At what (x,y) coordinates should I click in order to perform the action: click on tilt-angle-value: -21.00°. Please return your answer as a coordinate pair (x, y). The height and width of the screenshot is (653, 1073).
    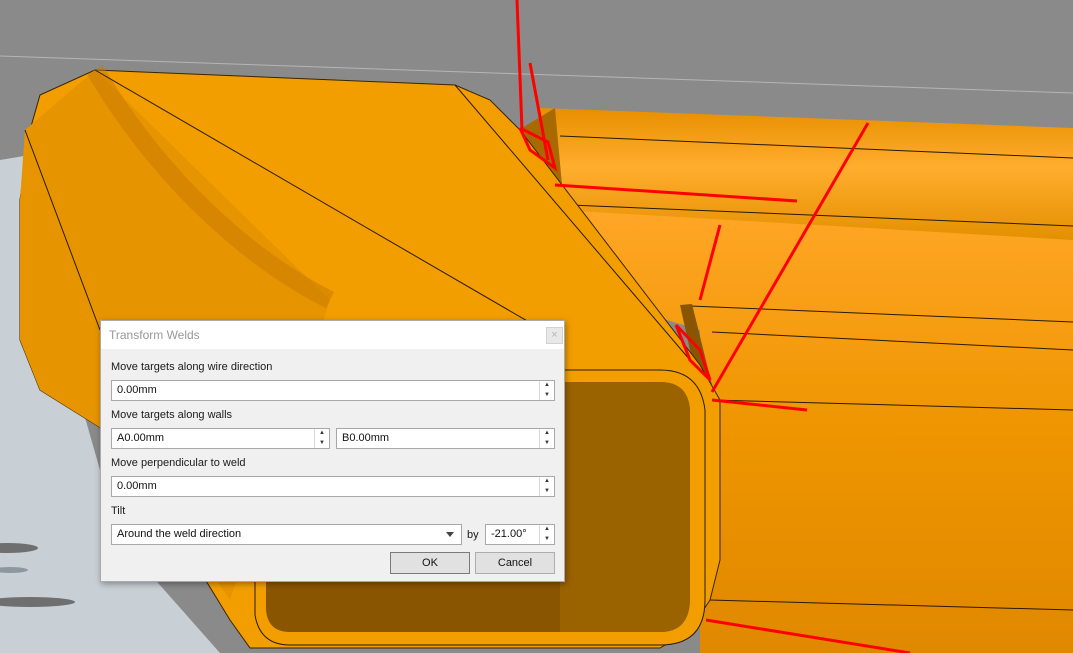
    Looking at the image, I should click on (509, 534).